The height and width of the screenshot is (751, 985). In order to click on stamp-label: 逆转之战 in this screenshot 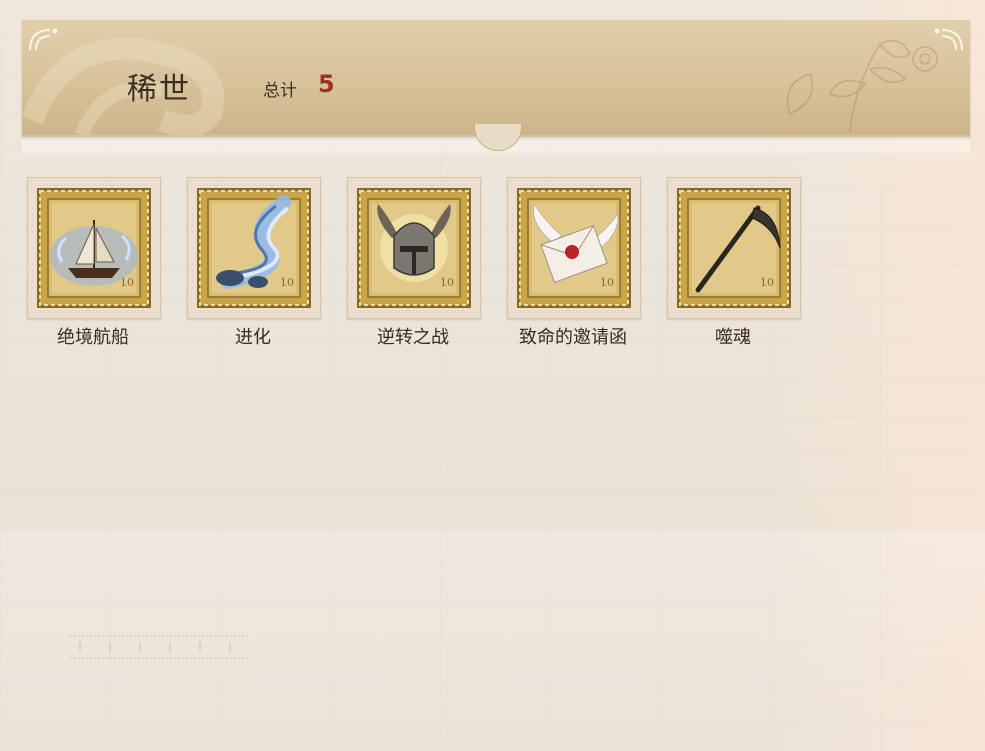, I will do `click(413, 337)`.